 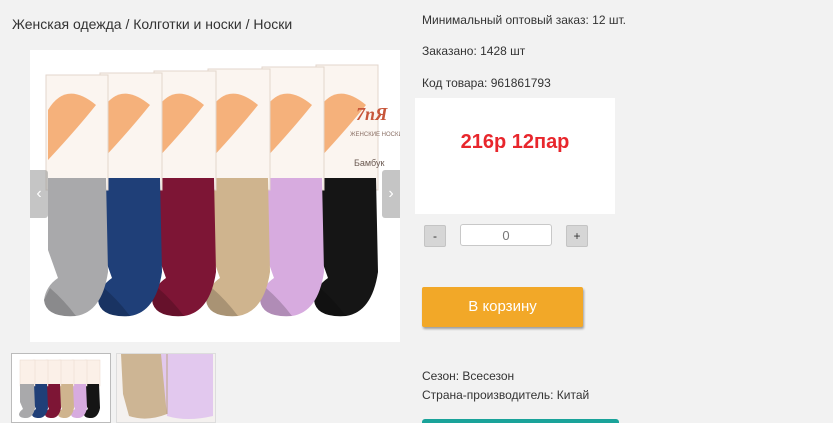 I want to click on price-box: 216р 12пар, so click(x=515, y=156).